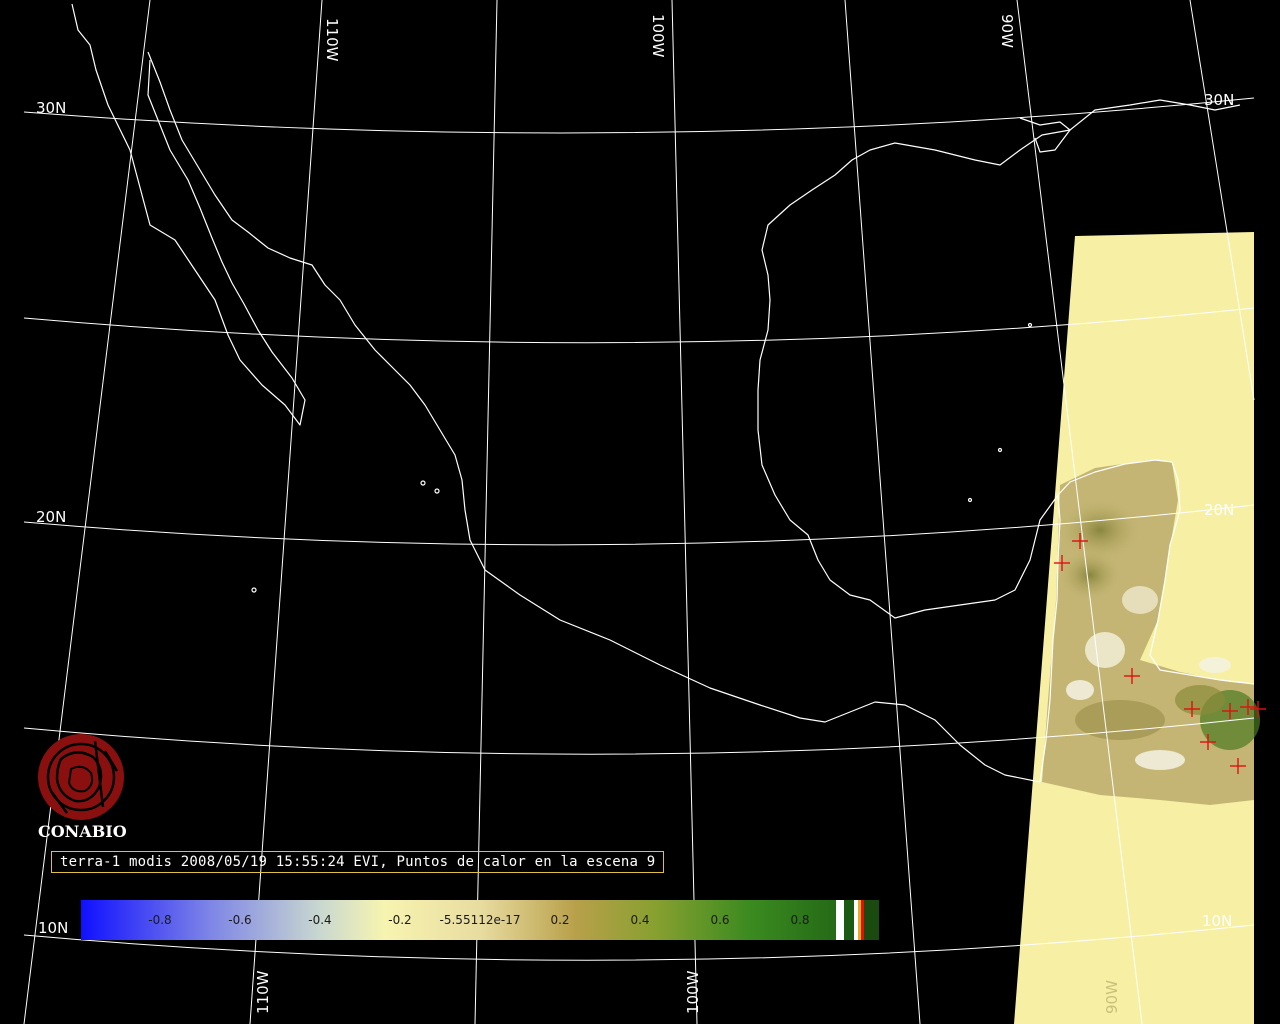 The image size is (1280, 1024). What do you see at coordinates (399, 920) in the screenshot?
I see `legend-tick-label: -0.2` at bounding box center [399, 920].